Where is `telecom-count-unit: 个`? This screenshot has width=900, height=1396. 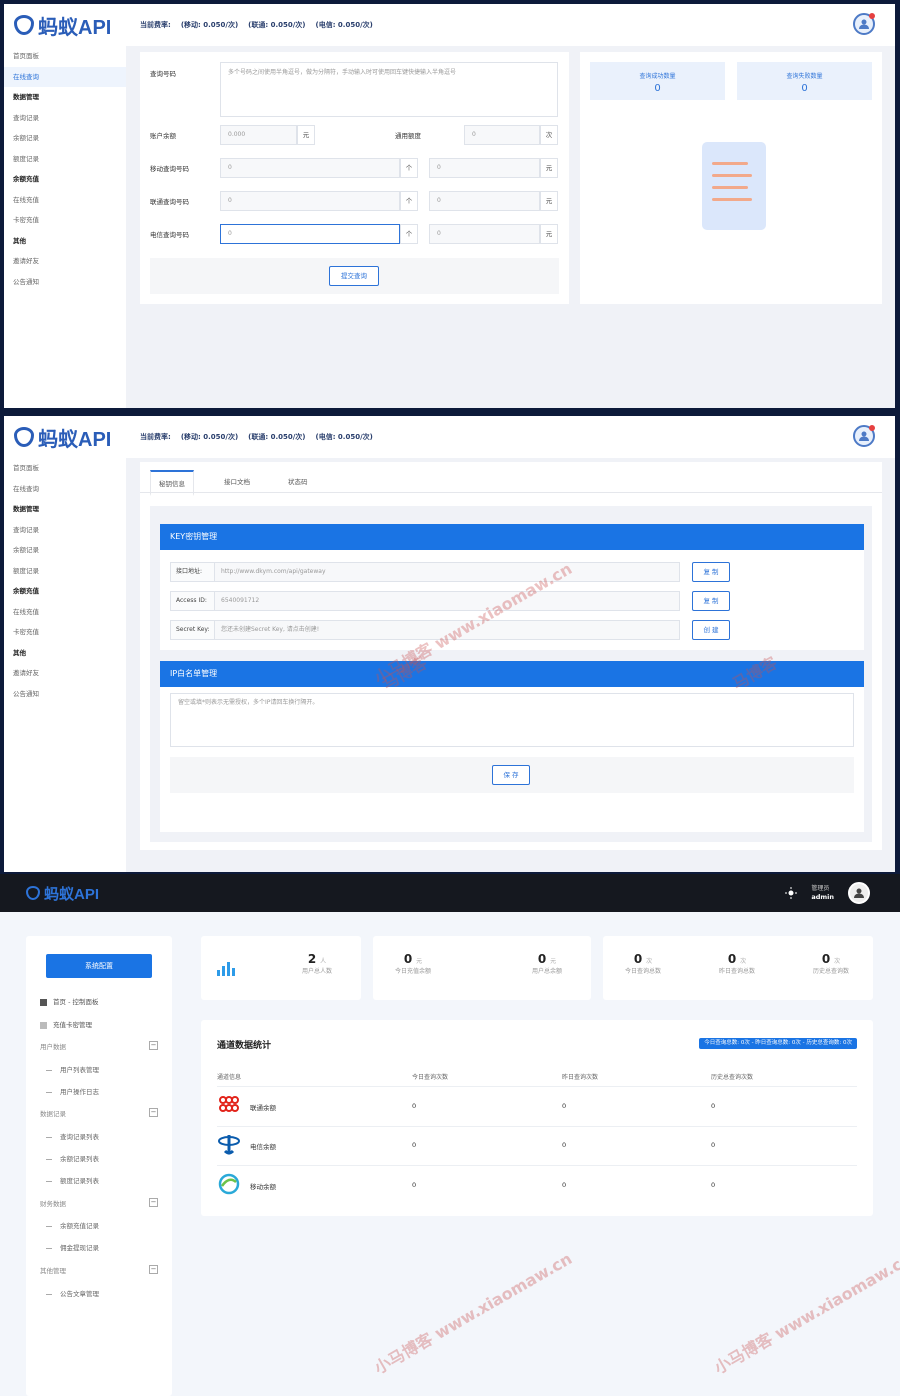
telecom-count-unit: 个 is located at coordinates (409, 234).